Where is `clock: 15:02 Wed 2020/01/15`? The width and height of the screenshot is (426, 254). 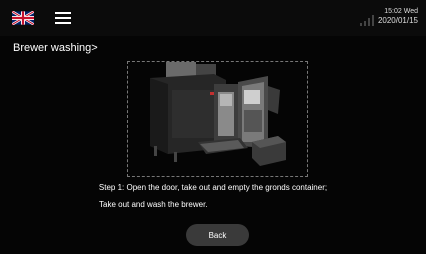
clock: 15:02 Wed 2020/01/15 is located at coordinates (398, 16).